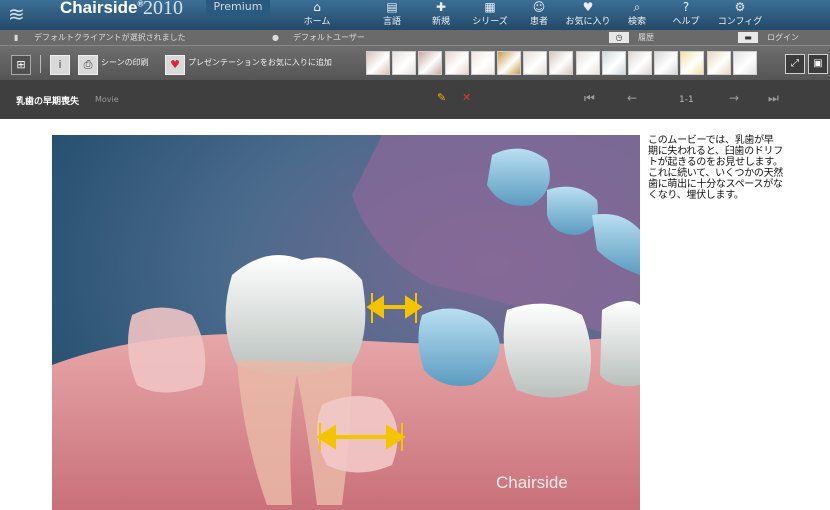  What do you see at coordinates (107, 99) in the screenshot?
I see `content-type: Movie` at bounding box center [107, 99].